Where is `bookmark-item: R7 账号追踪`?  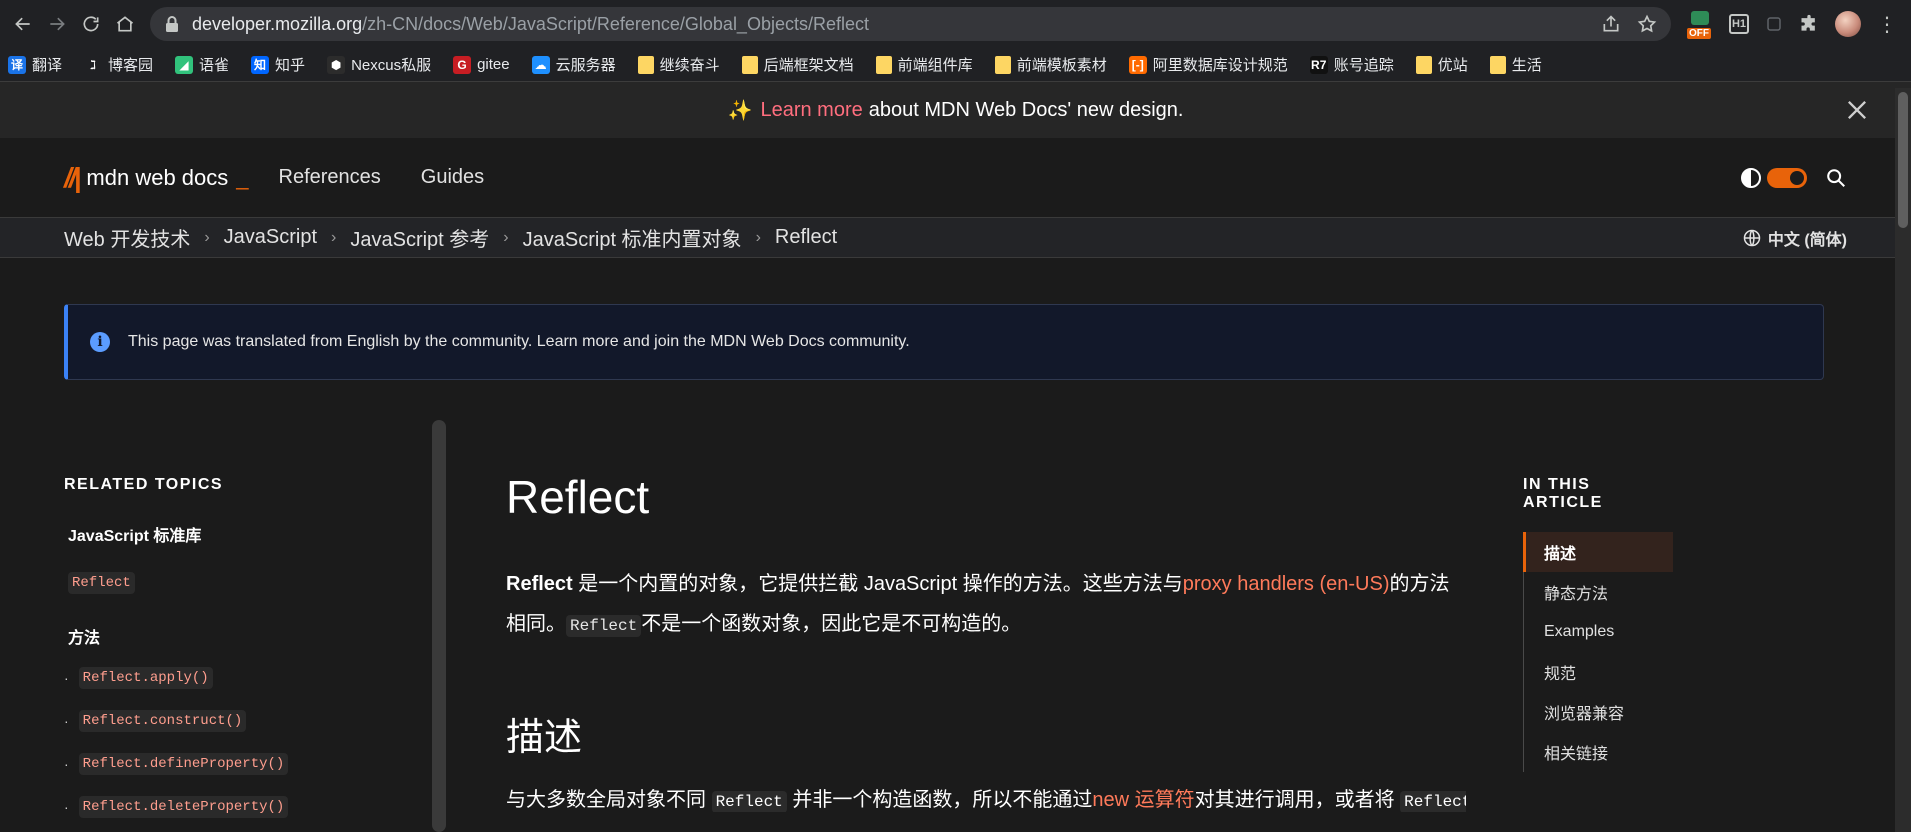
bookmark-item: R7 账号追踪 is located at coordinates (1351, 64).